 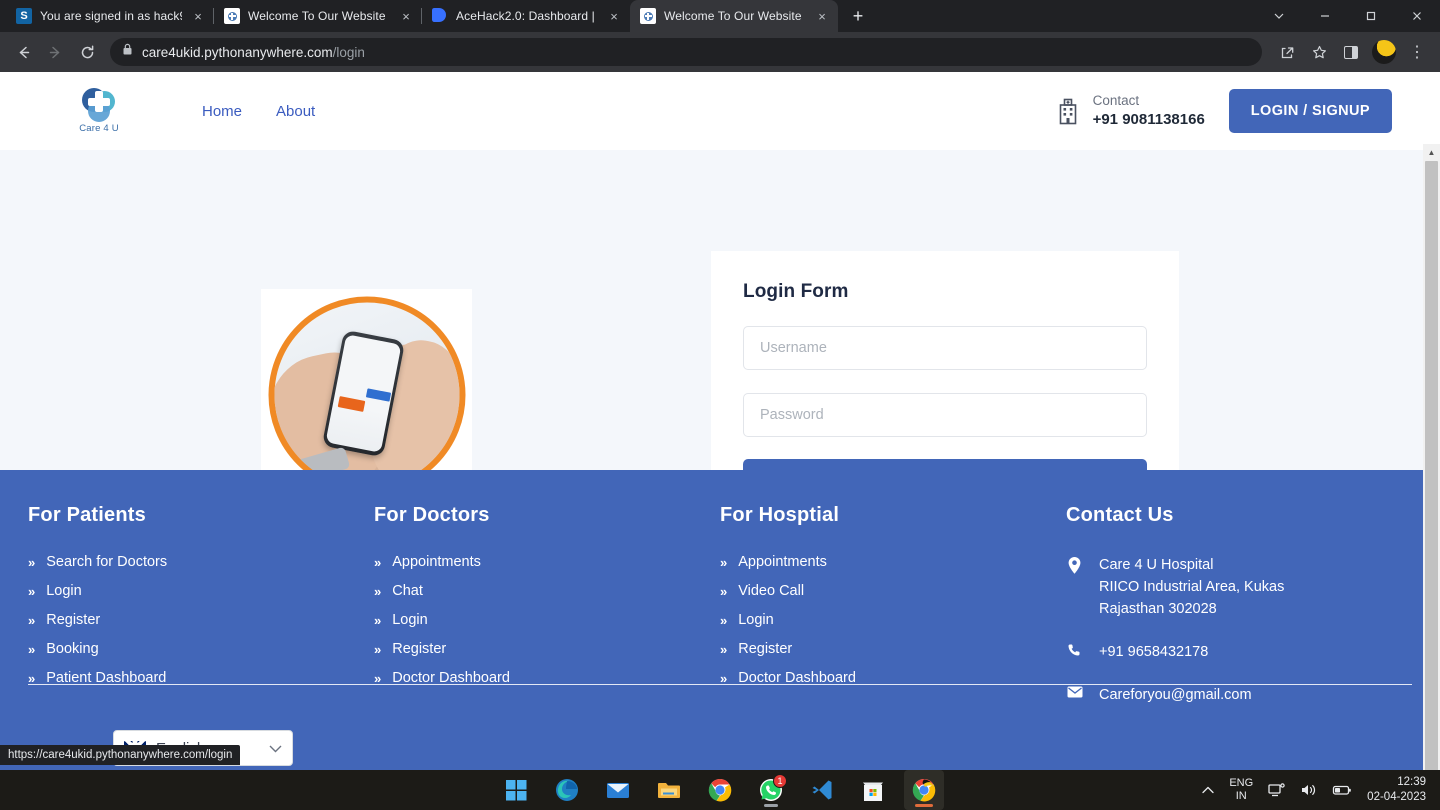 What do you see at coordinates (686, 52) in the screenshot?
I see `address-bar: care4ukid.pythonanywhere.com/login` at bounding box center [686, 52].